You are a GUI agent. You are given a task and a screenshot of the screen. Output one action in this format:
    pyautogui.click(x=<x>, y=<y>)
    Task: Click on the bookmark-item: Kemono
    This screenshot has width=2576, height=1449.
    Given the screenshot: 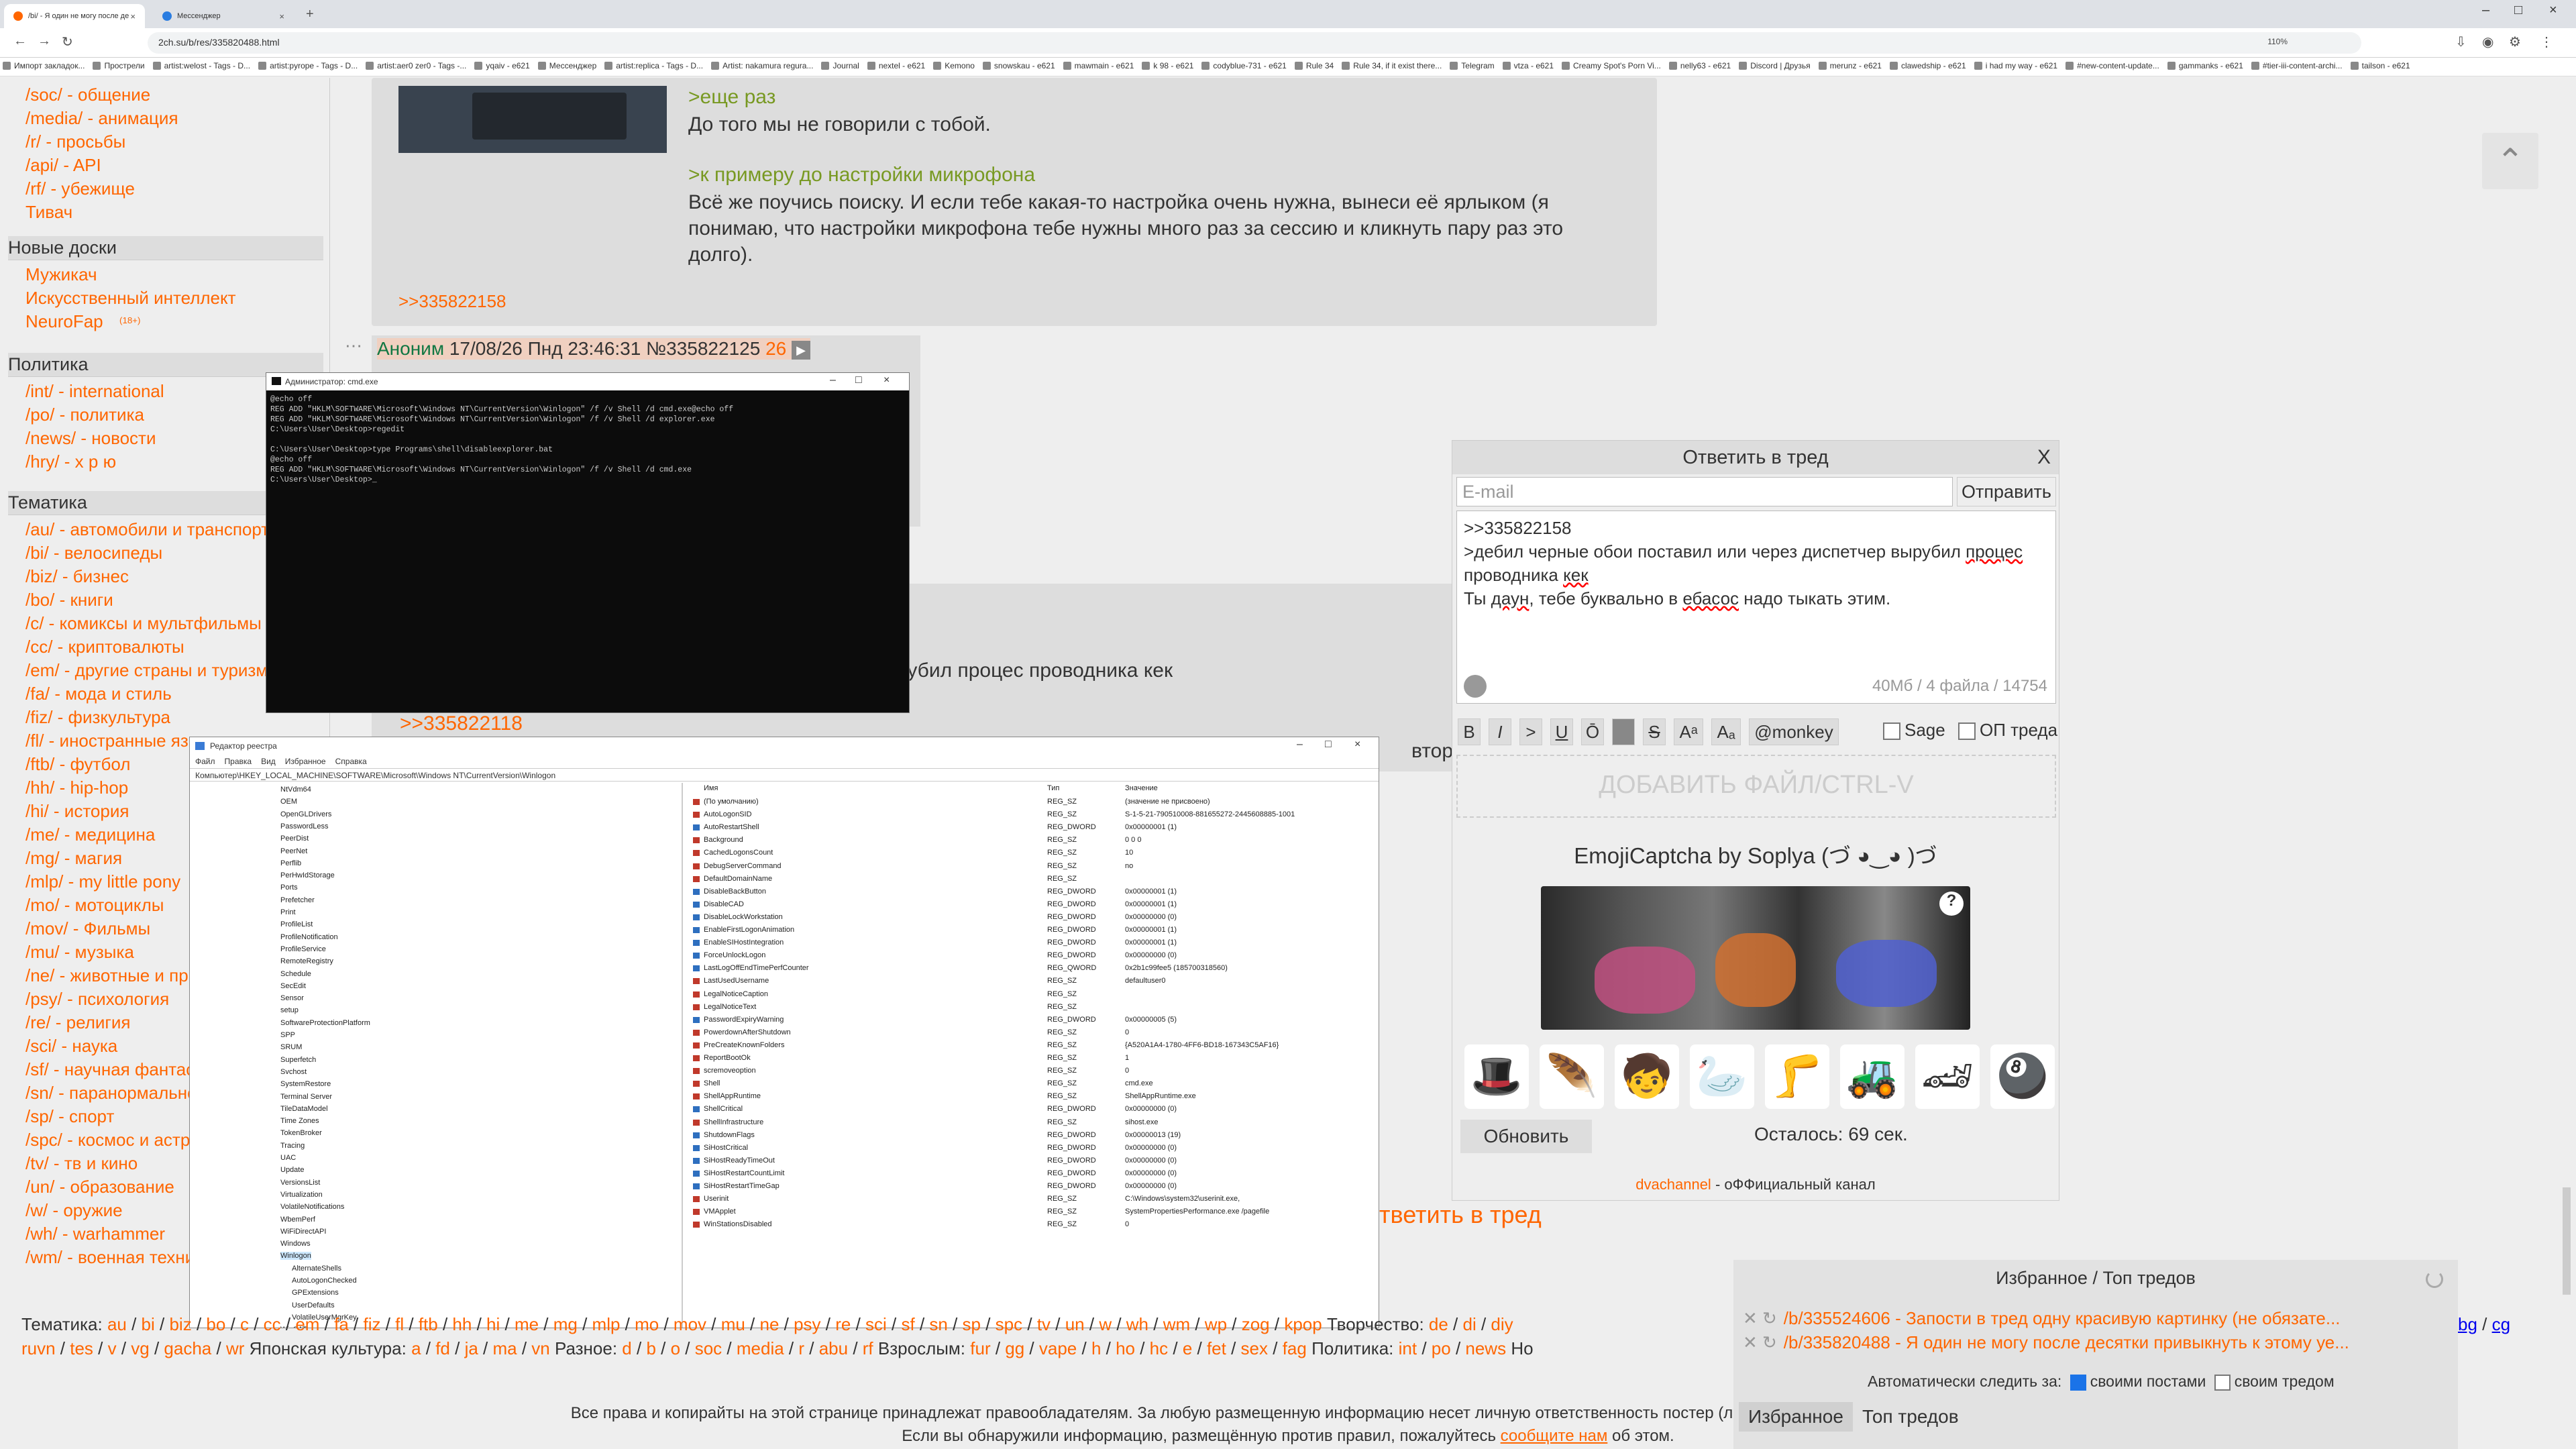 What is the action you would take?
    pyautogui.click(x=954, y=65)
    